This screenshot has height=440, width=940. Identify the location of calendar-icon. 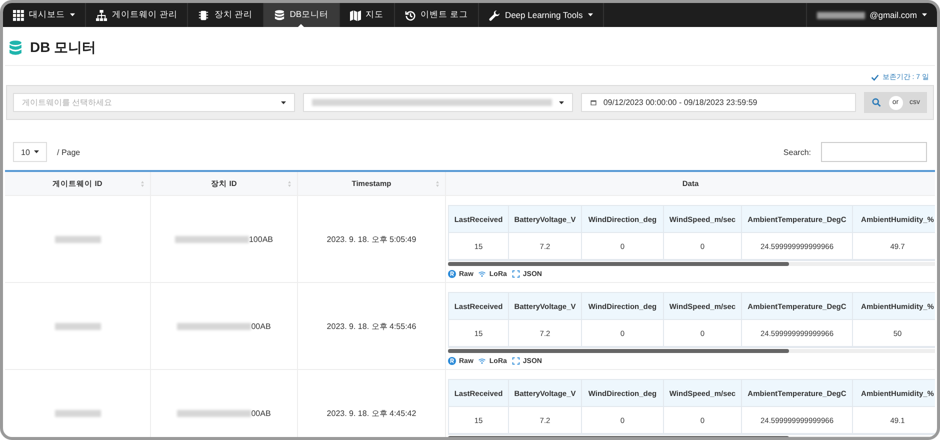
(594, 102).